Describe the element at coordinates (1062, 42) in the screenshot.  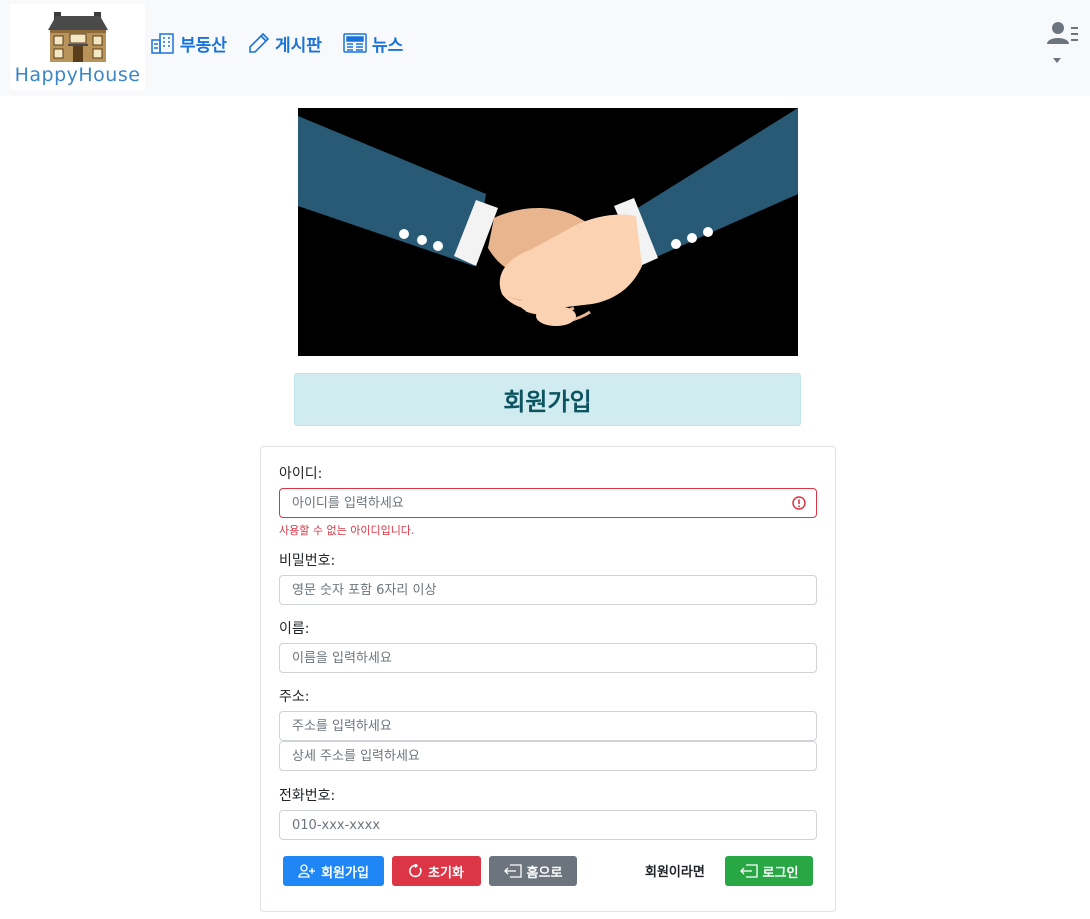
I see `user-list-icon` at that location.